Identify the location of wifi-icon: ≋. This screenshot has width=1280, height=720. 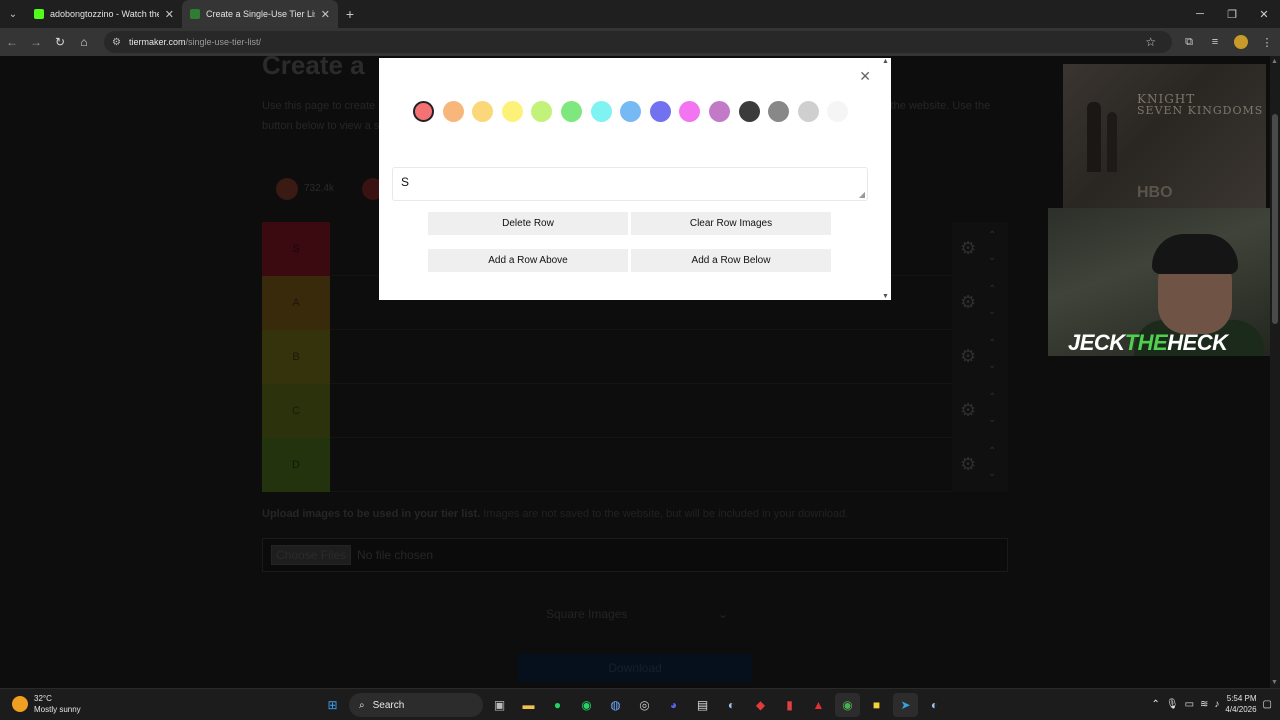
(1204, 704).